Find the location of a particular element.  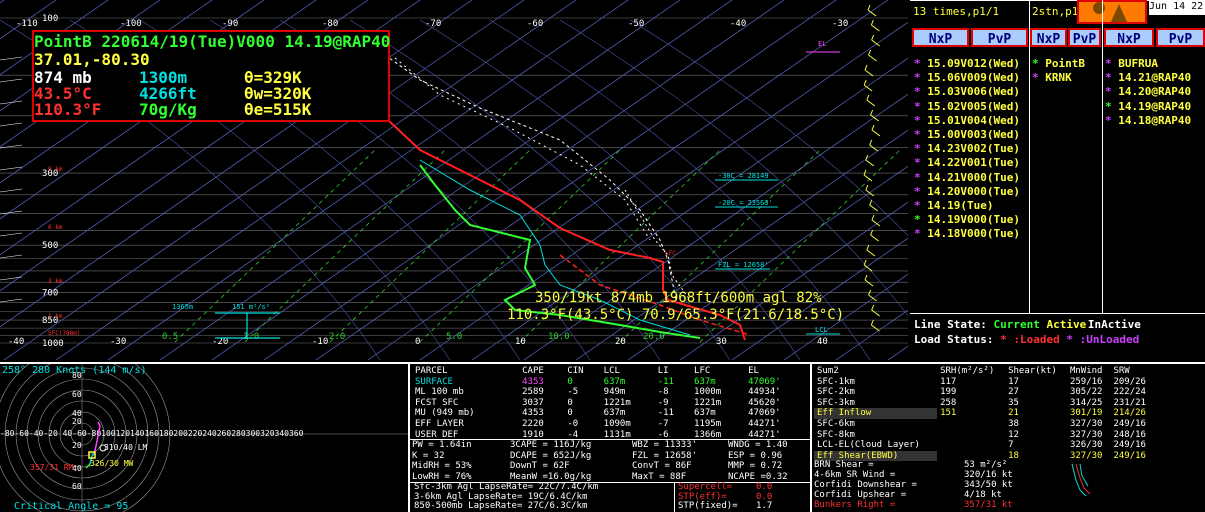

time-item: * 15.09V012(Wed) is located at coordinates (967, 64).